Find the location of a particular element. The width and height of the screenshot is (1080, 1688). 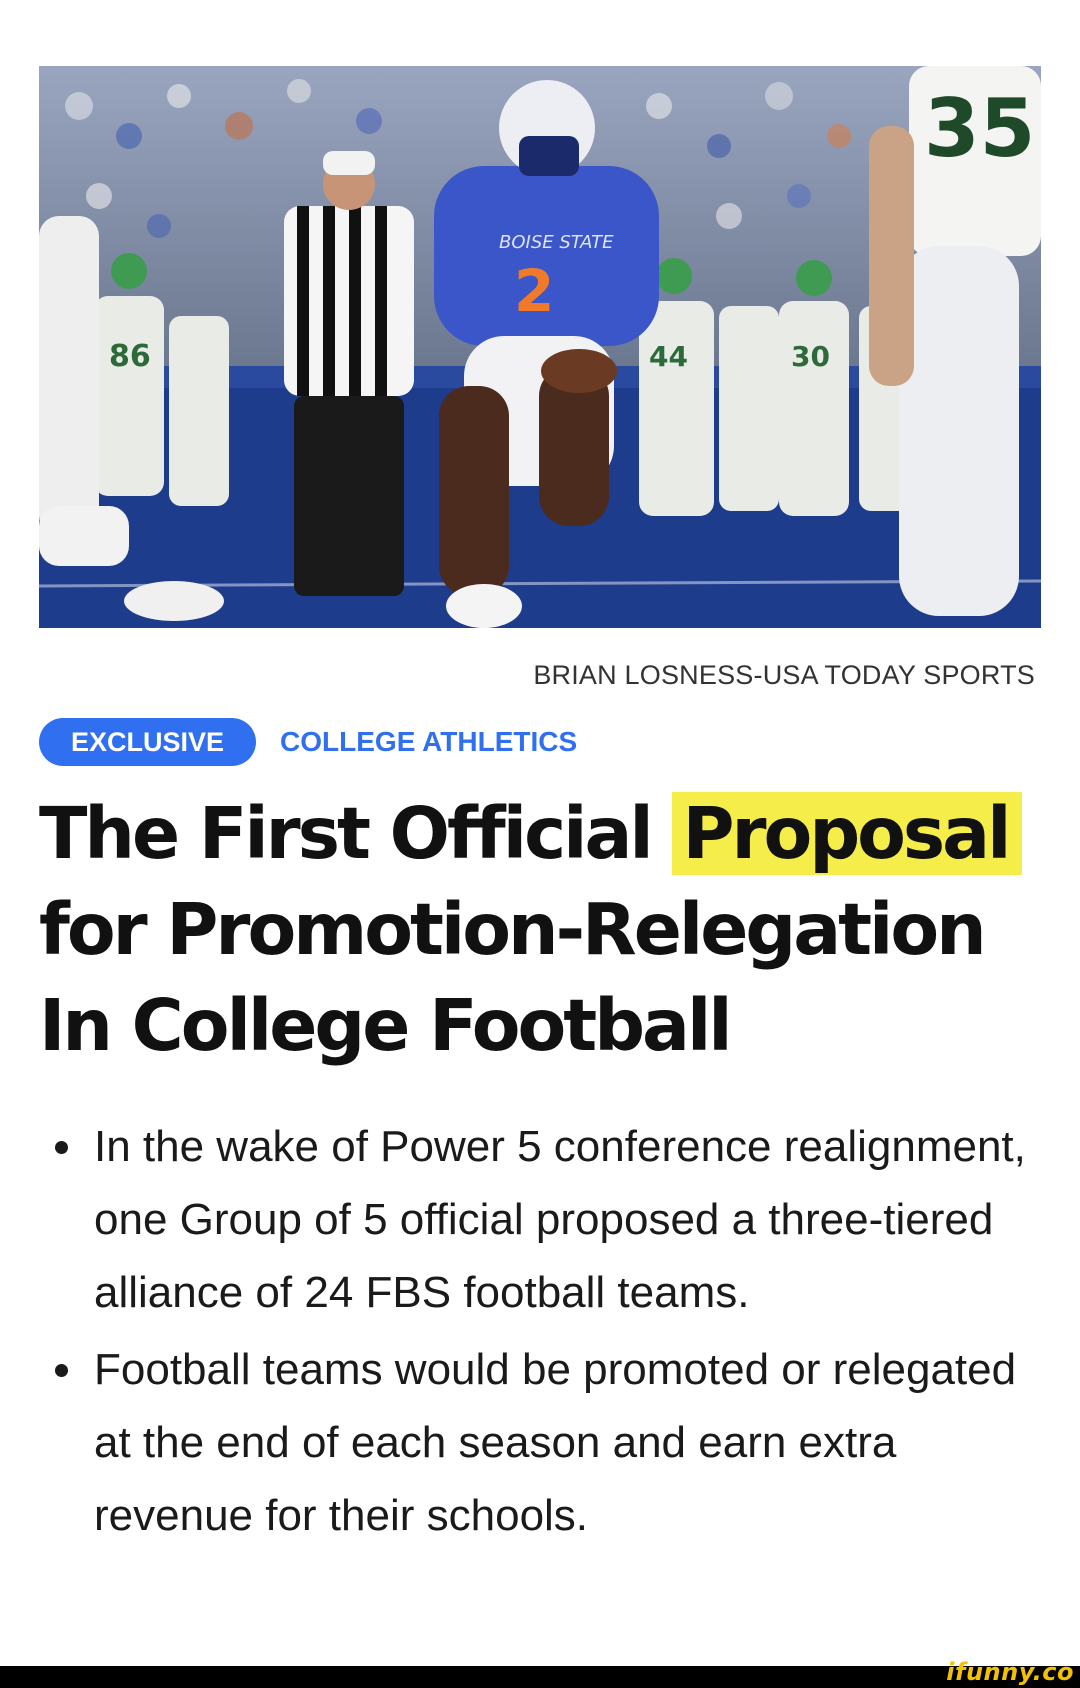

footer-bar is located at coordinates (540, 1677).